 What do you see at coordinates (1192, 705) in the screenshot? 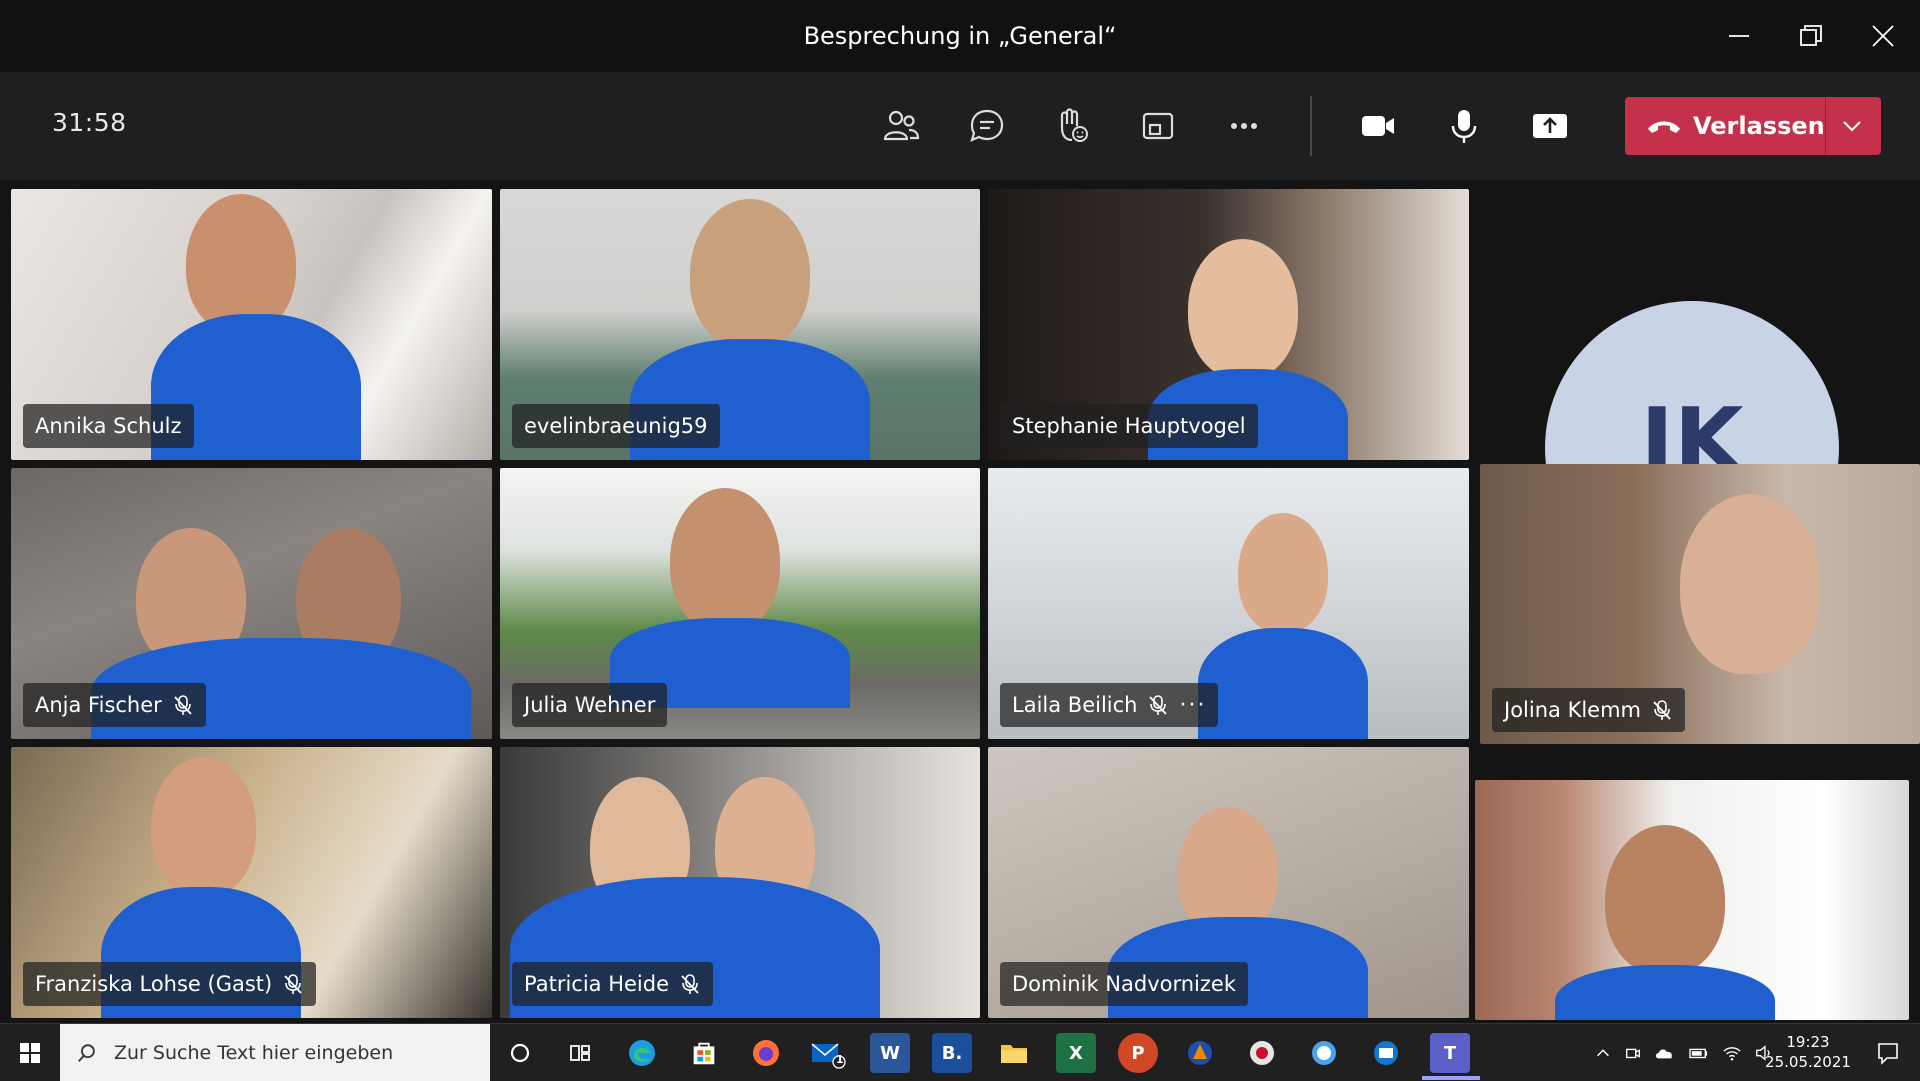
I see `more-options-icon: ···` at bounding box center [1192, 705].